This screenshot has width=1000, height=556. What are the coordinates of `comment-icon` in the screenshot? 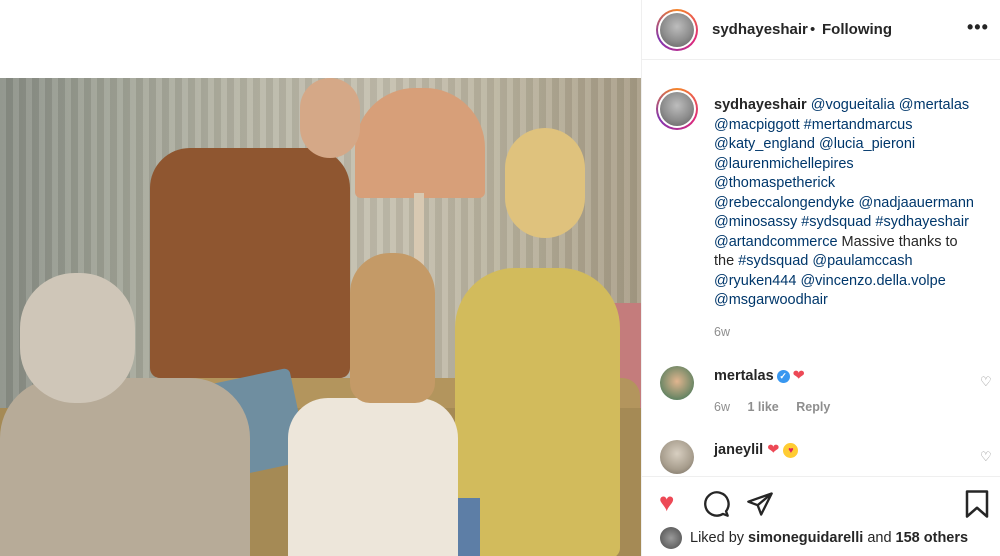 It's located at (716, 505).